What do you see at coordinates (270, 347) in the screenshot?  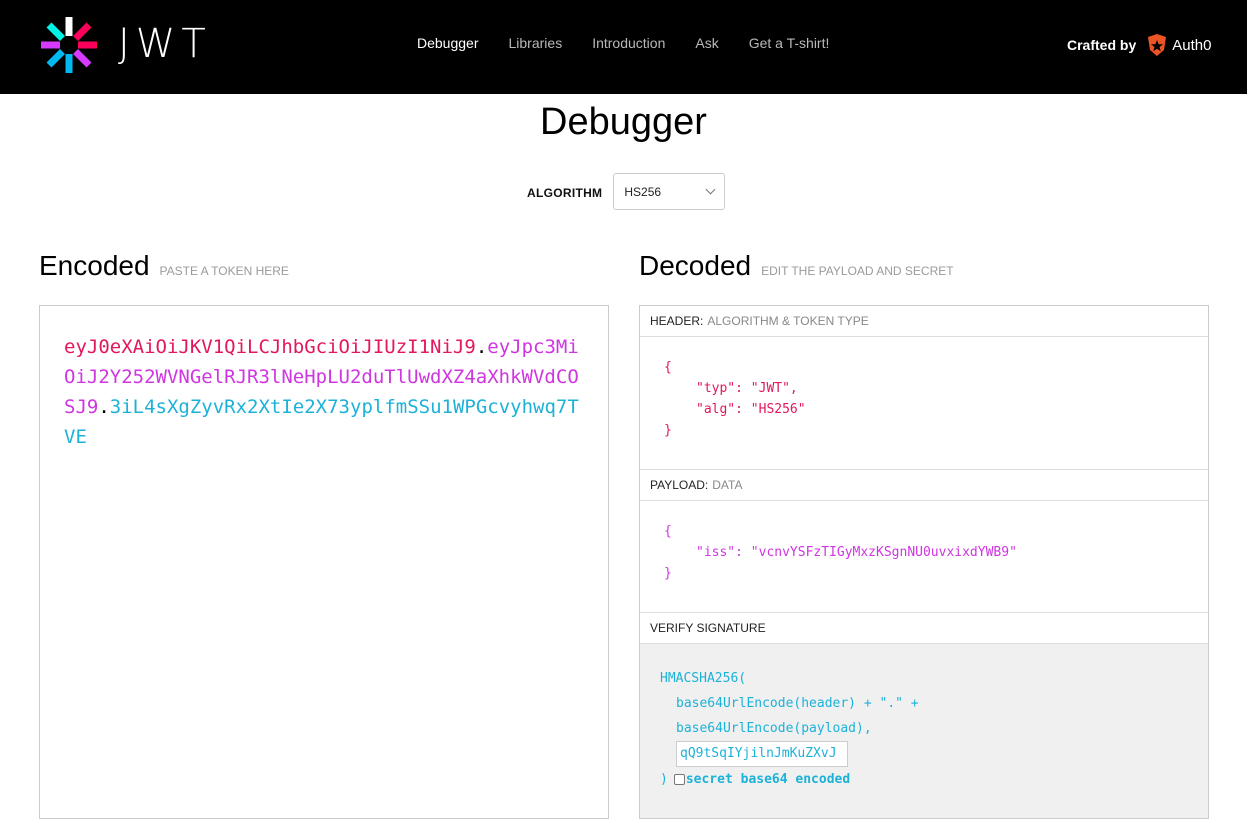 I see `token-header-part: eyJ0eXAiOiJKV1QiLCJhbGciOiJIUzI1NiJ9` at bounding box center [270, 347].